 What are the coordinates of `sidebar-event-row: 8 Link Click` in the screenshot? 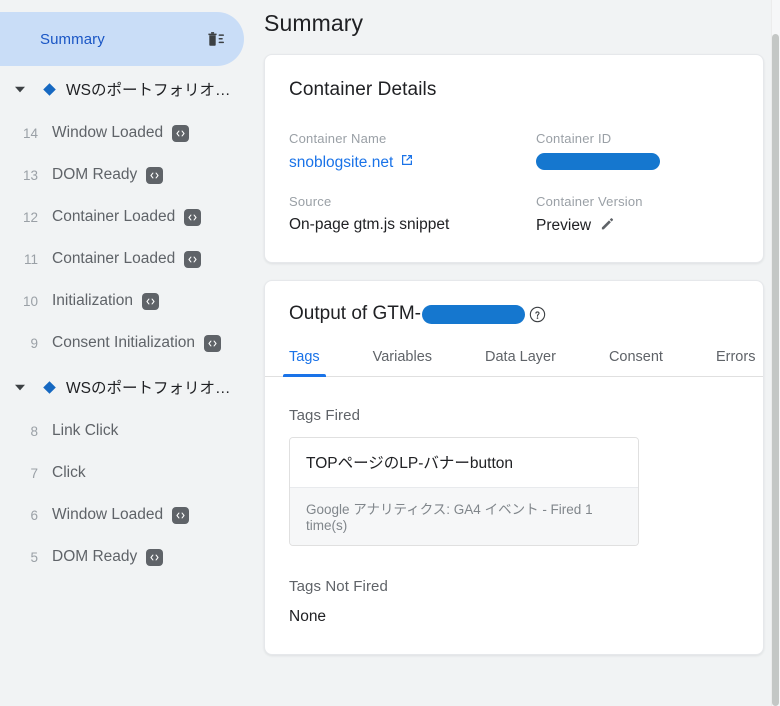 It's located at (126, 431).